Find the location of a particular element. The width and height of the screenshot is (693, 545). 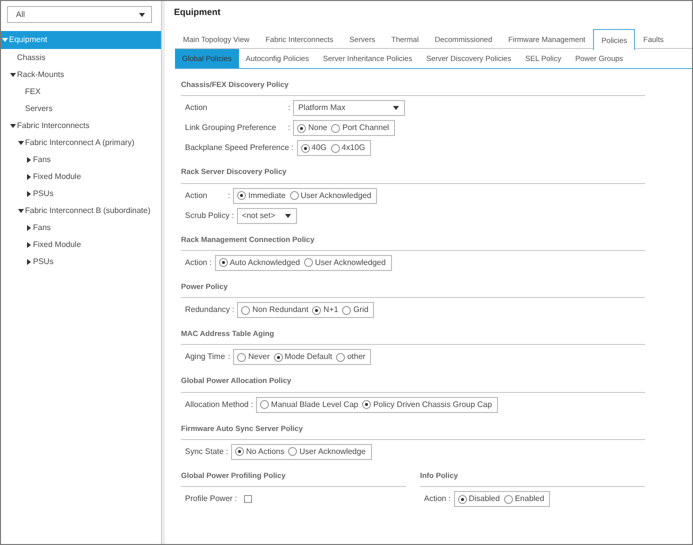

filter-dropdown: All is located at coordinates (79, 14).